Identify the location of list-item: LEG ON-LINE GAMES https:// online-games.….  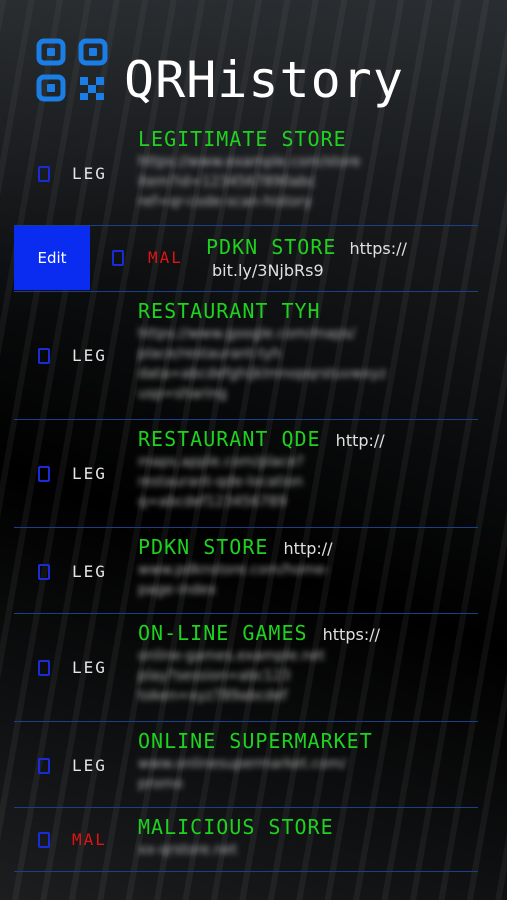
(246, 668).